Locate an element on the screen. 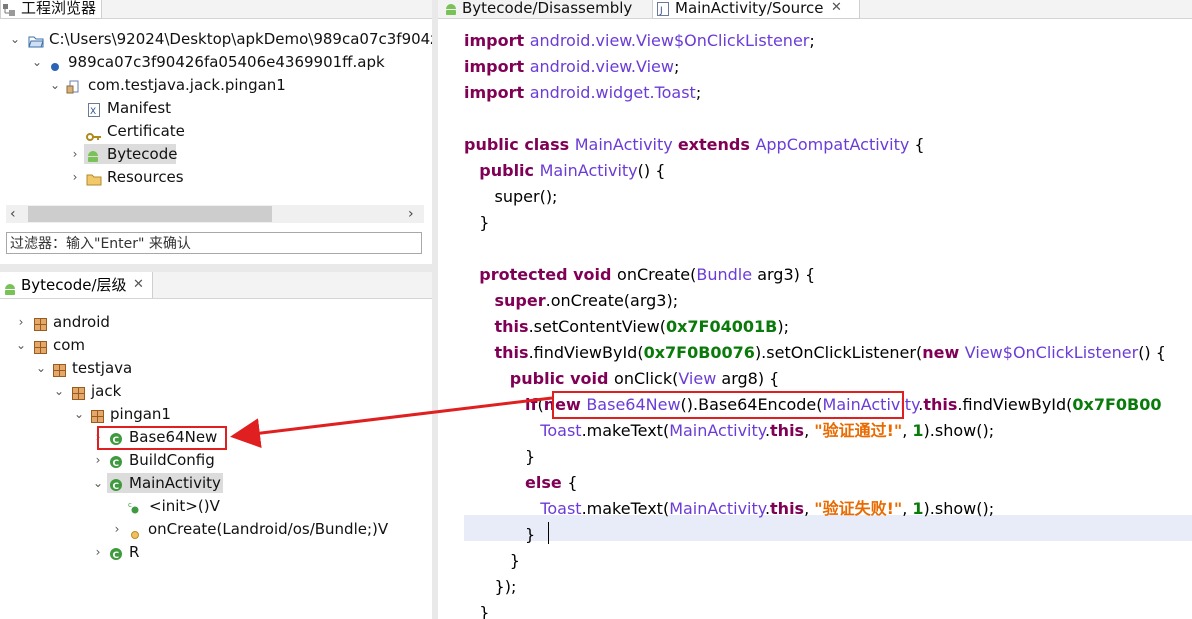 Image resolution: width=1192 pixels, height=619 pixels. annotation-arrow is located at coordinates (391, 422).